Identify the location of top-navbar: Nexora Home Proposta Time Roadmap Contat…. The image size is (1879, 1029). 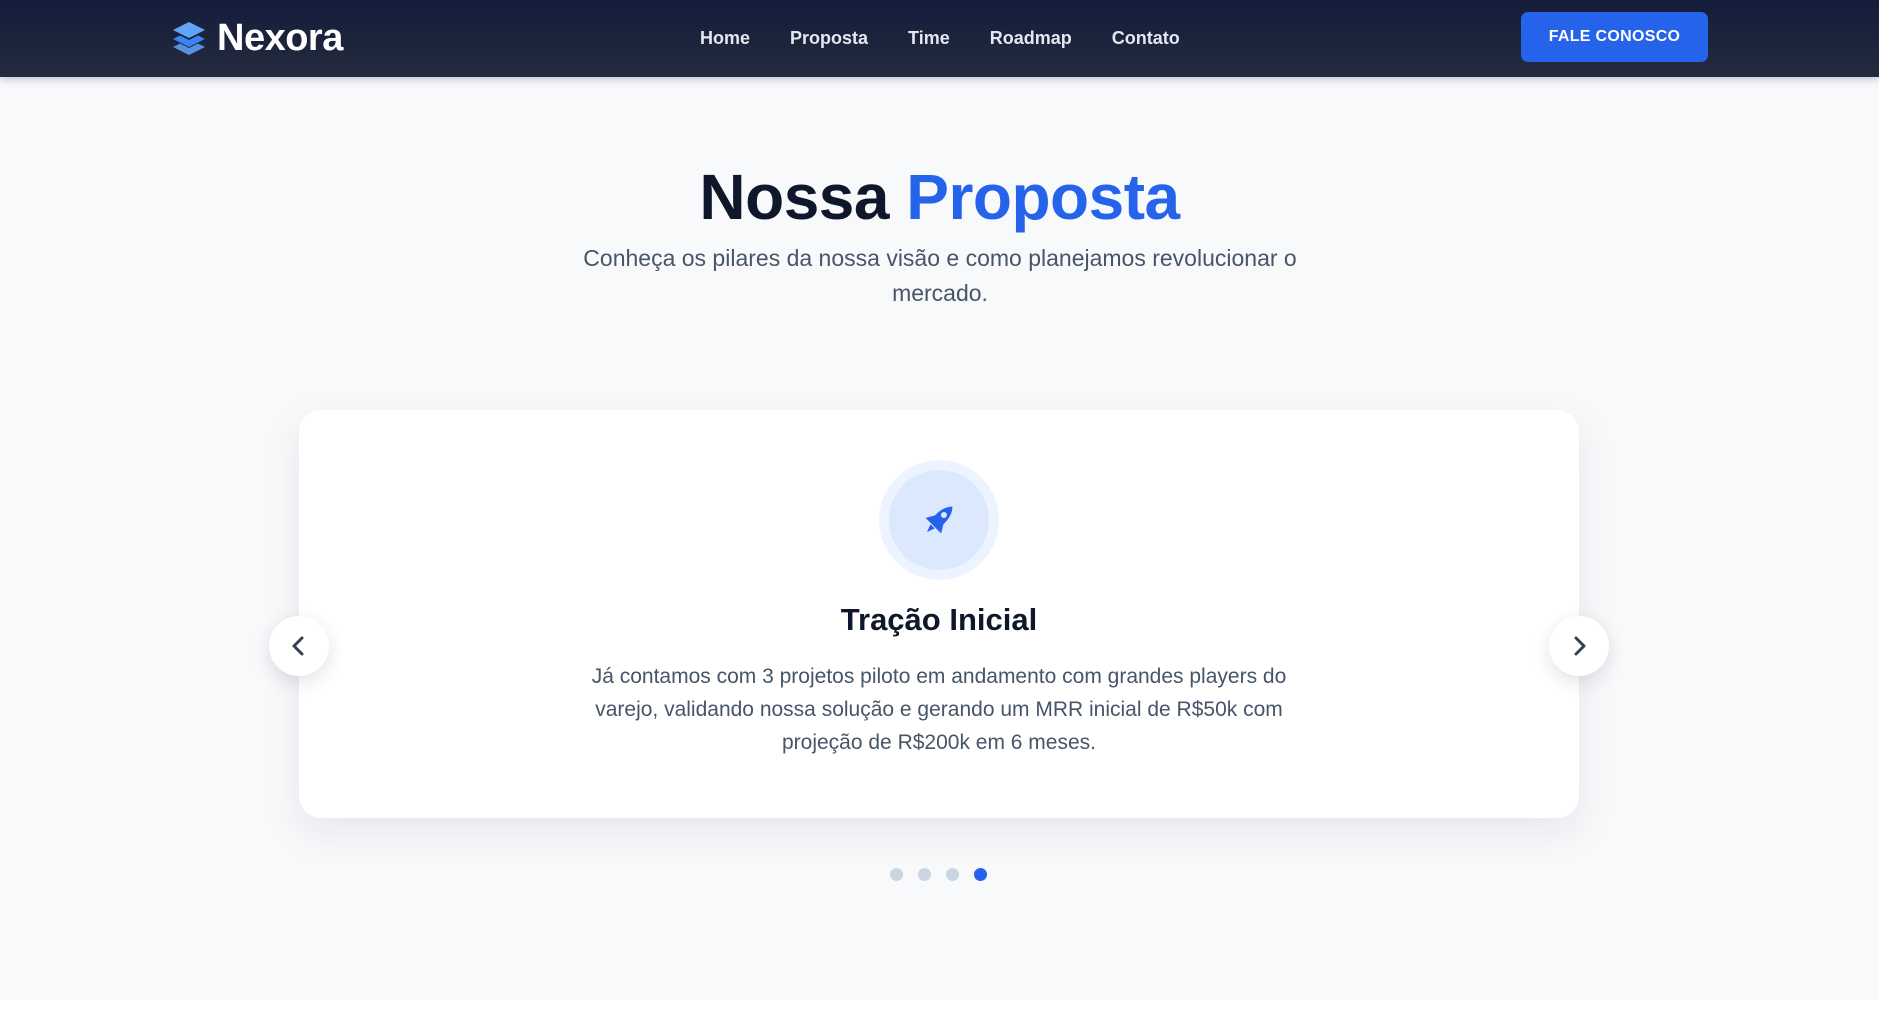
(939, 38).